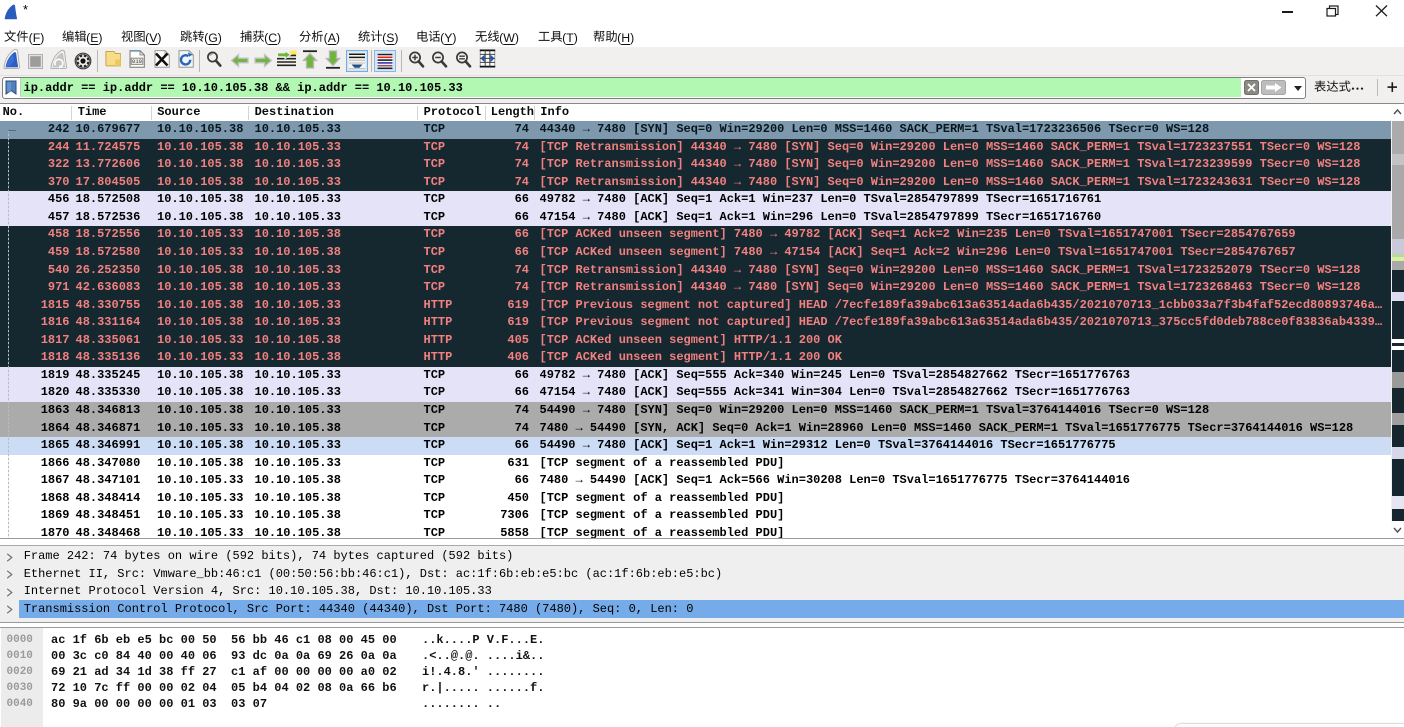 This screenshot has width=1404, height=727. Describe the element at coordinates (137, 61) in the screenshot. I see `svg-text: 010` at that location.